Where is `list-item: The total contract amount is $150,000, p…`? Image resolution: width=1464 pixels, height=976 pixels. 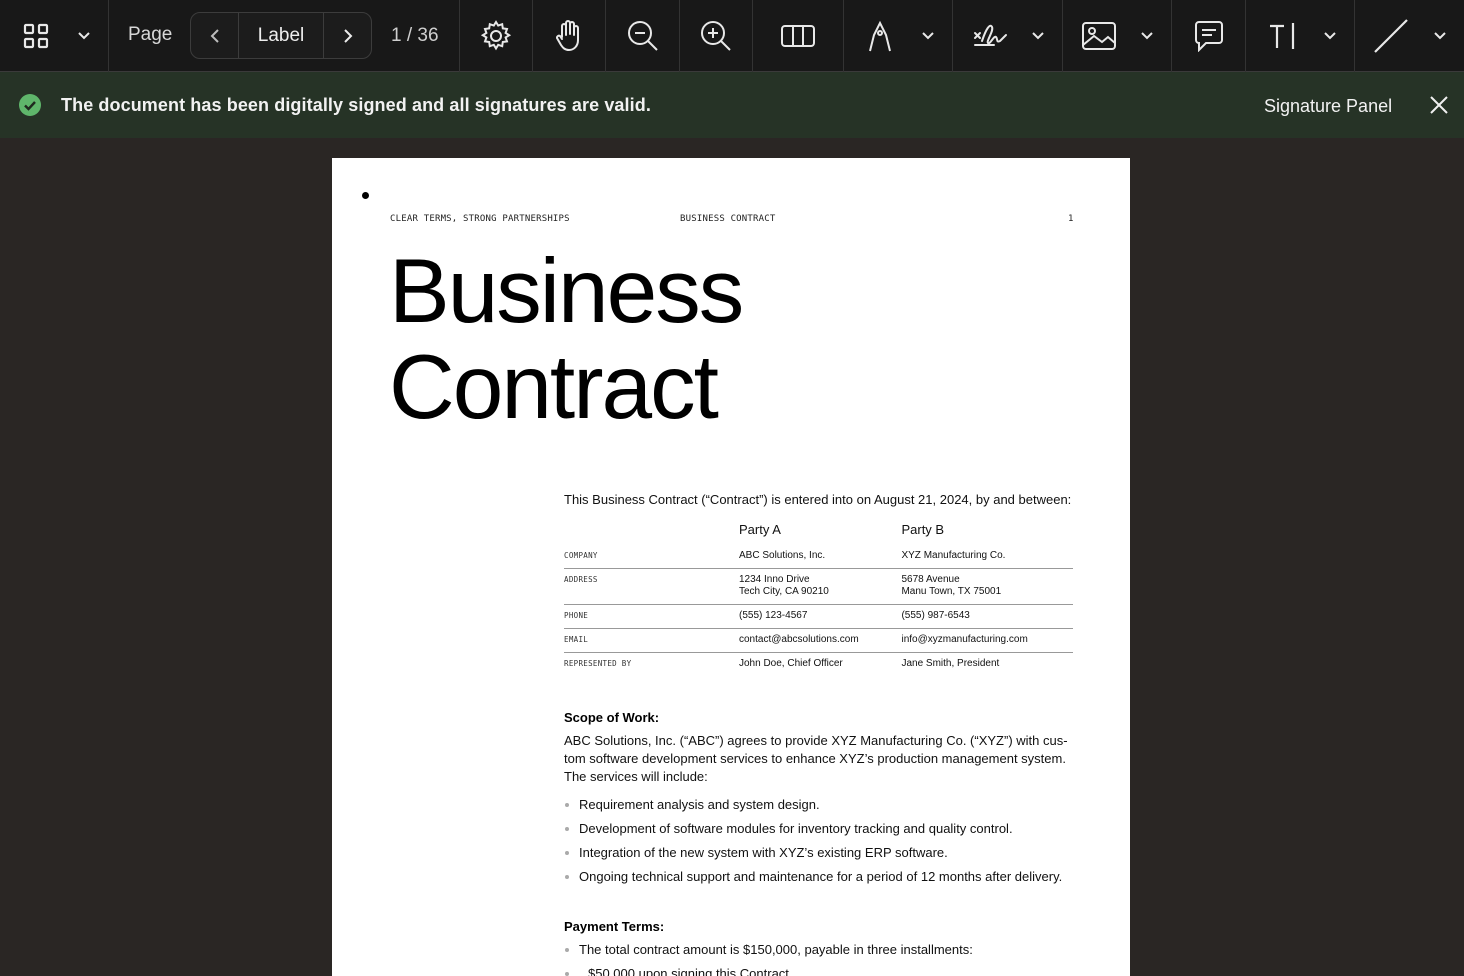
list-item: The total contract amount is $150,000, p… is located at coordinates (768, 953).